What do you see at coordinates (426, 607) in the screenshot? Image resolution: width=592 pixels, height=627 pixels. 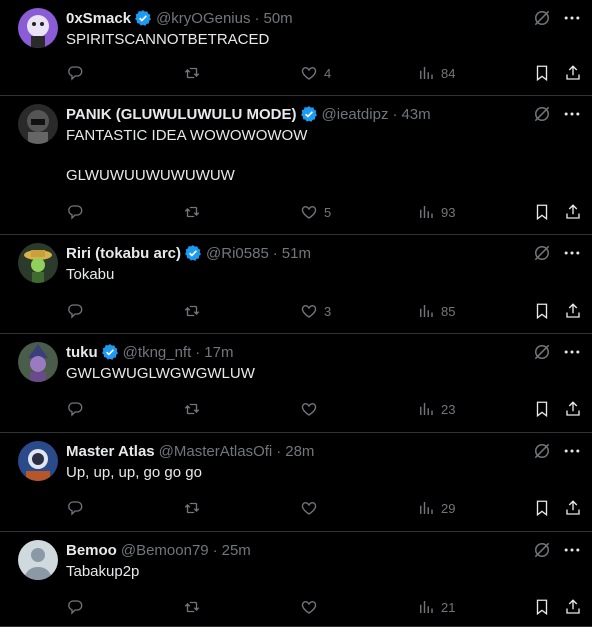 I see `views-icon` at bounding box center [426, 607].